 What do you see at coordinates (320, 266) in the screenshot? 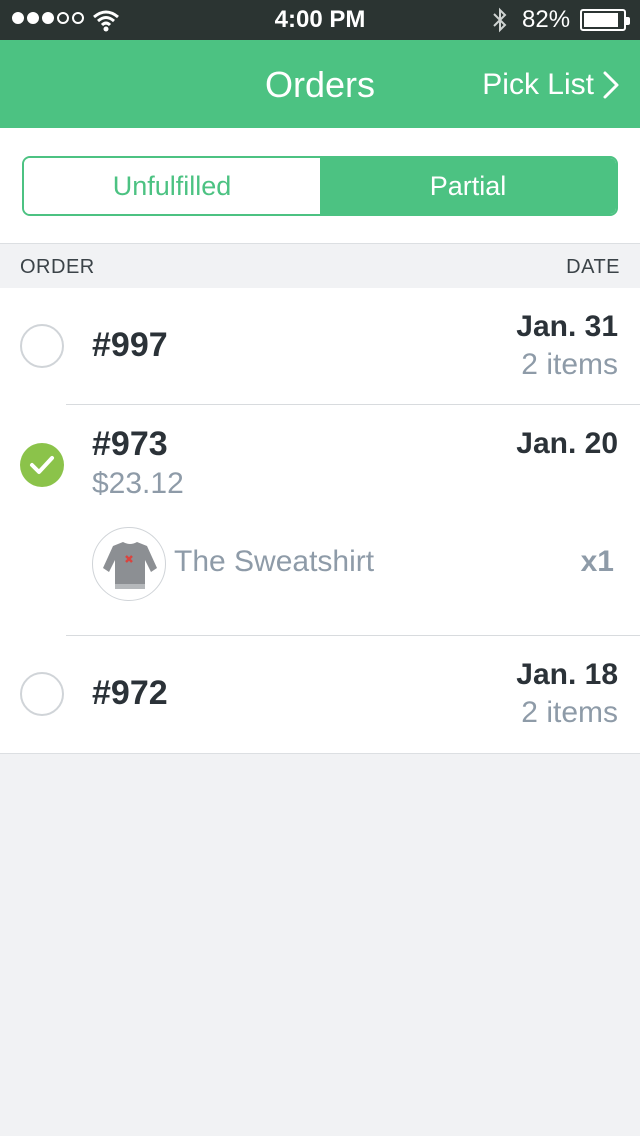
I see `column-header: ORDER DATE` at bounding box center [320, 266].